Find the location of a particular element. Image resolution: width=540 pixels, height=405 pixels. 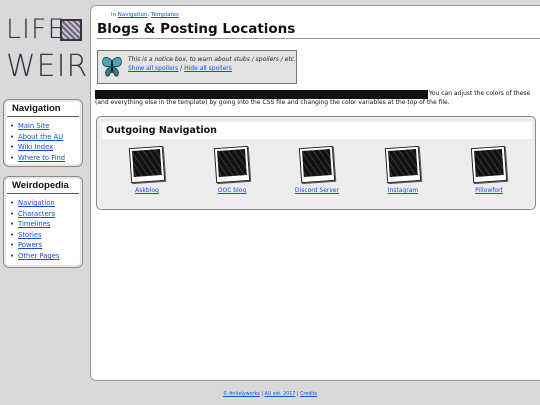

breadcrumb-link-navigation: Navigation is located at coordinates (133, 15).